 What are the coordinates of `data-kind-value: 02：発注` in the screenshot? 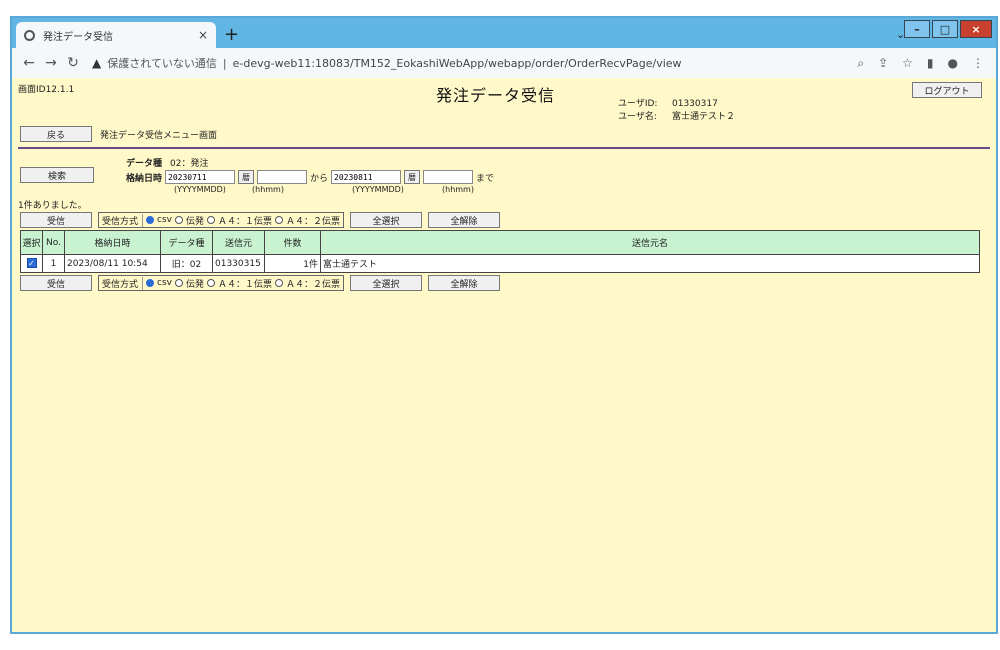 It's located at (189, 164).